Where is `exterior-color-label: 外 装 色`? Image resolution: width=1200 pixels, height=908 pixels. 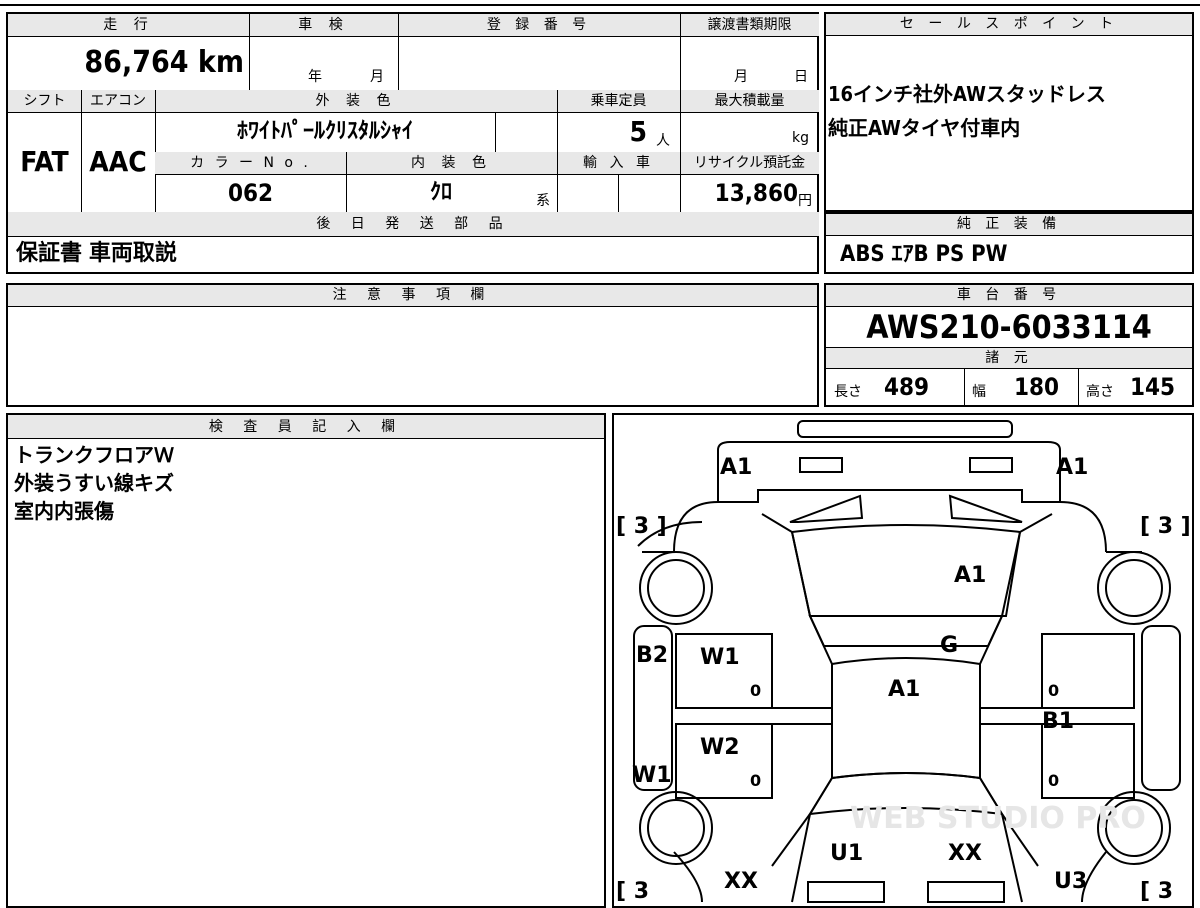 exterior-color-label: 外 装 色 is located at coordinates (356, 101).